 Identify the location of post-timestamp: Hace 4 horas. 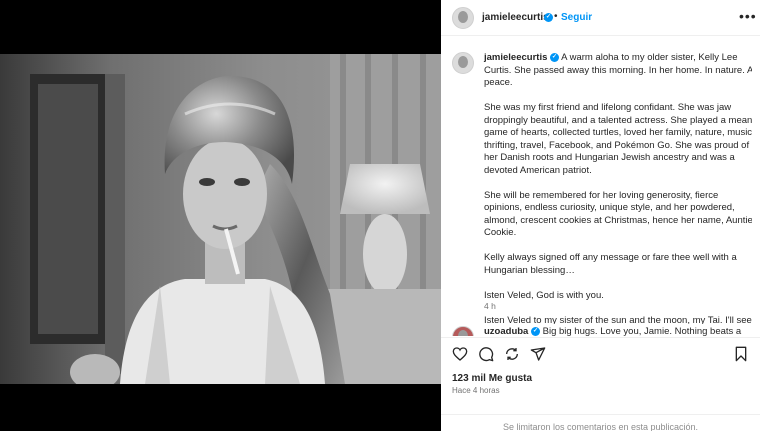
(476, 390).